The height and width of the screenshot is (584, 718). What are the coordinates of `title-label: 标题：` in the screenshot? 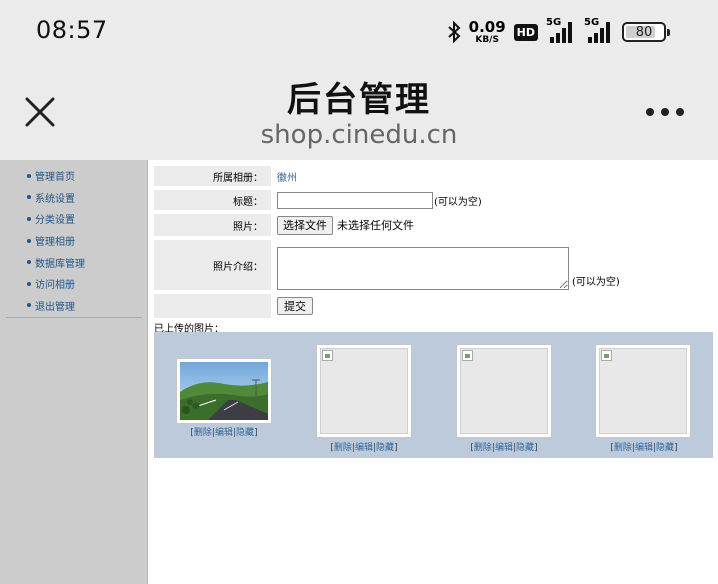 It's located at (212, 200).